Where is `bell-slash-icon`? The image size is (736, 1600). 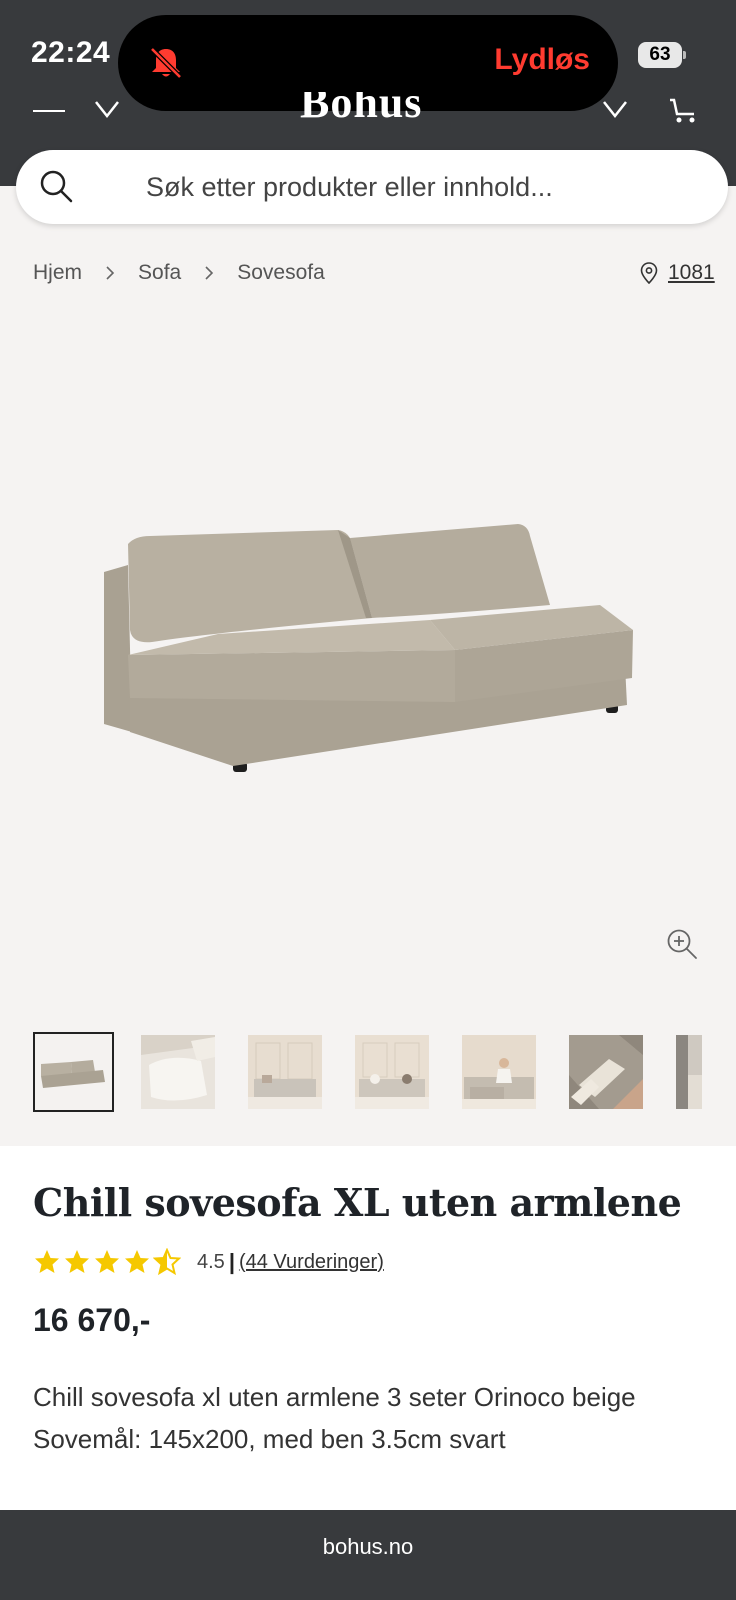
bell-slash-icon is located at coordinates (166, 63).